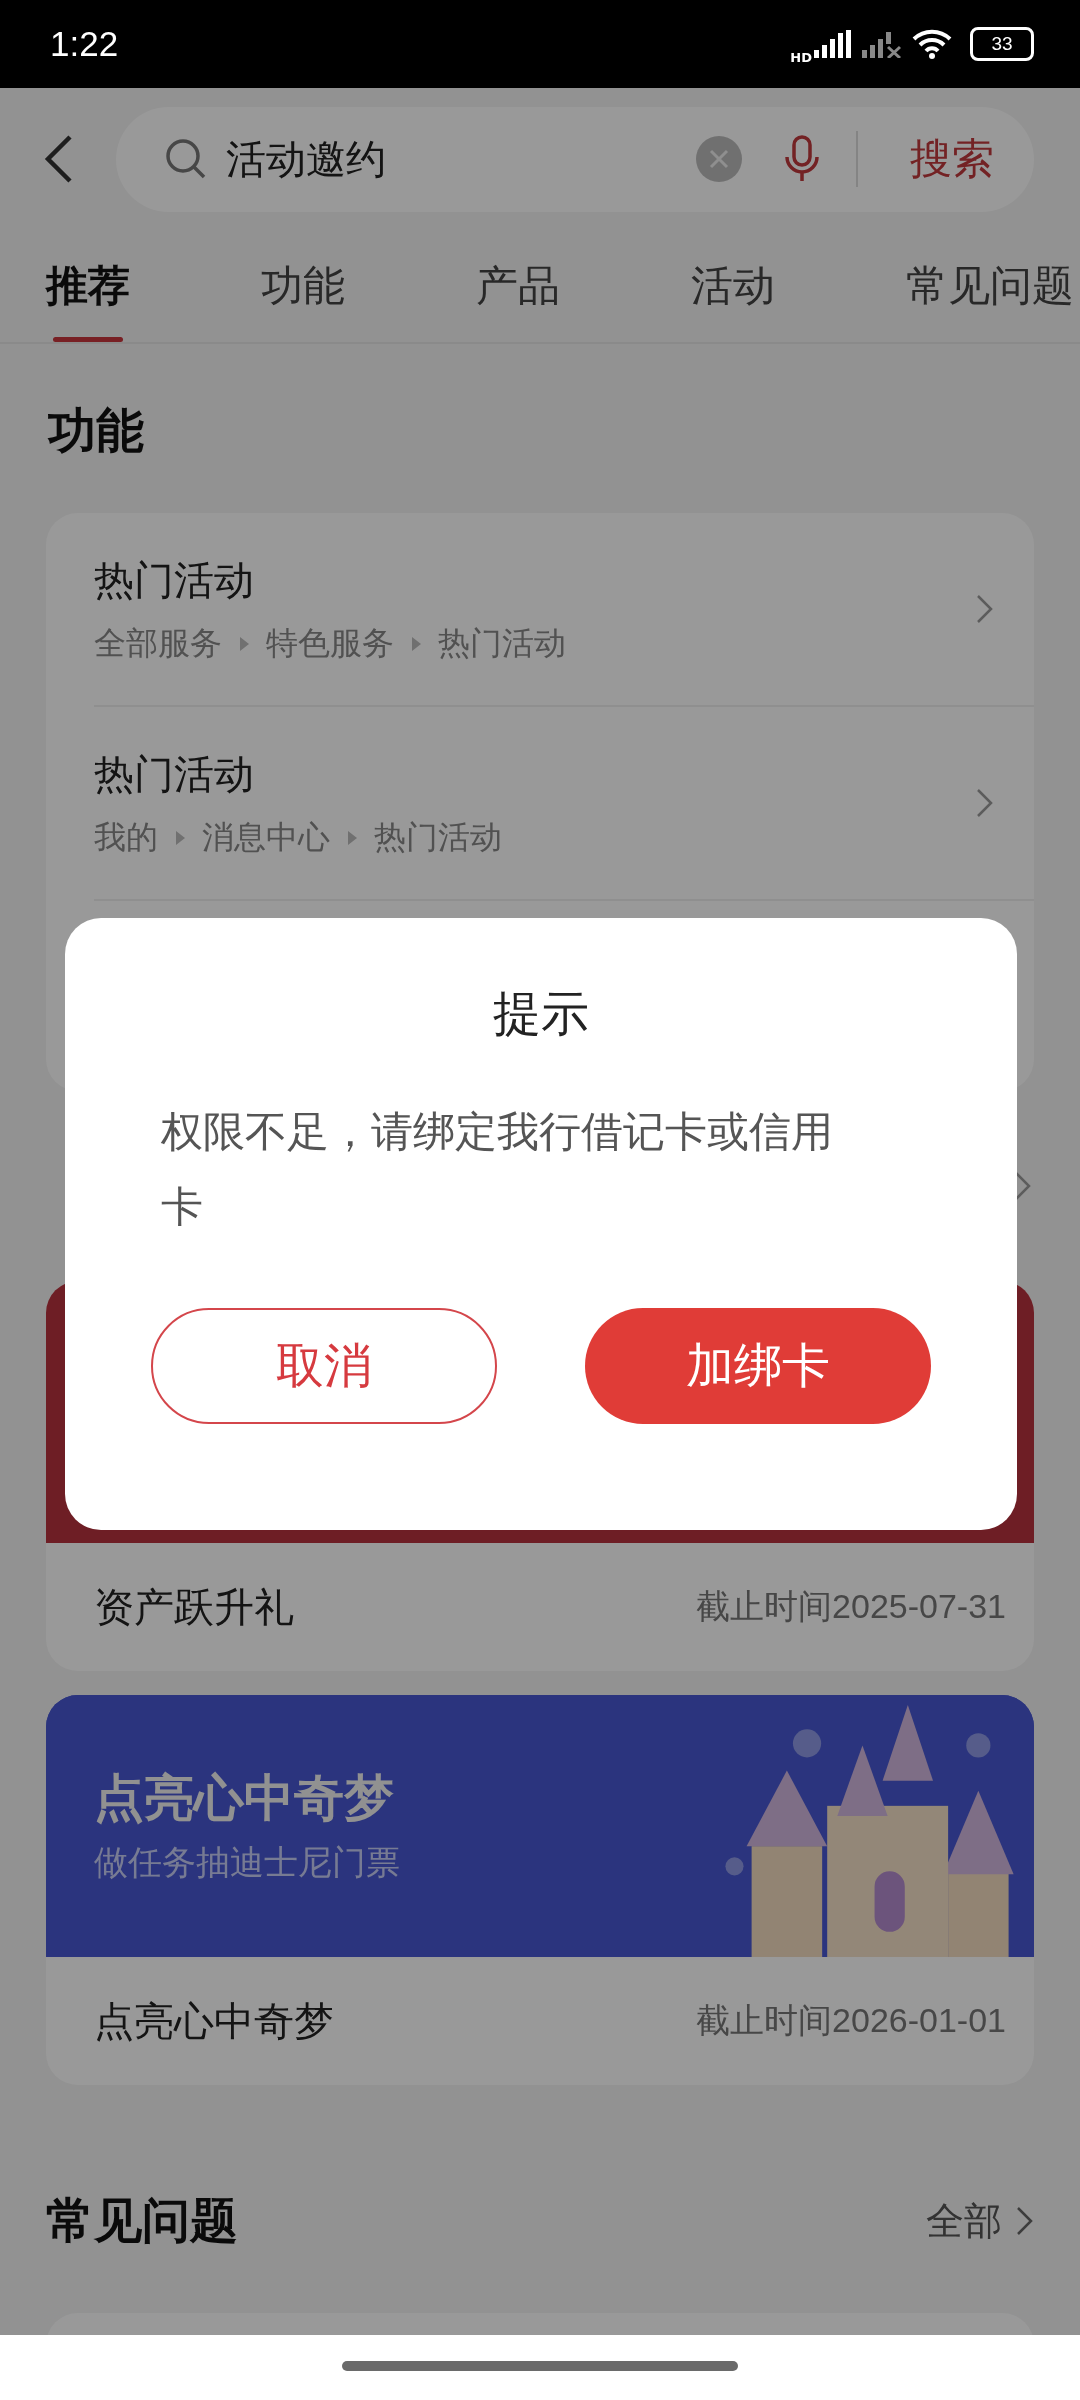 This screenshot has width=1080, height=2400. Describe the element at coordinates (1002, 44) in the screenshot. I see `battery-icon: 33` at that location.